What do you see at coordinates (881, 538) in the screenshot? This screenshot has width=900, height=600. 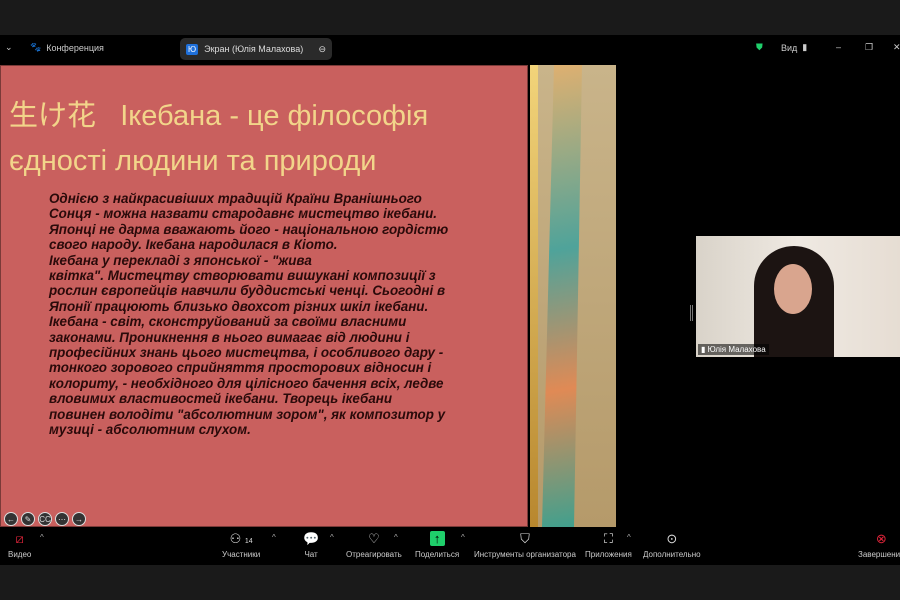 I see `end-icon: ⊗` at bounding box center [881, 538].